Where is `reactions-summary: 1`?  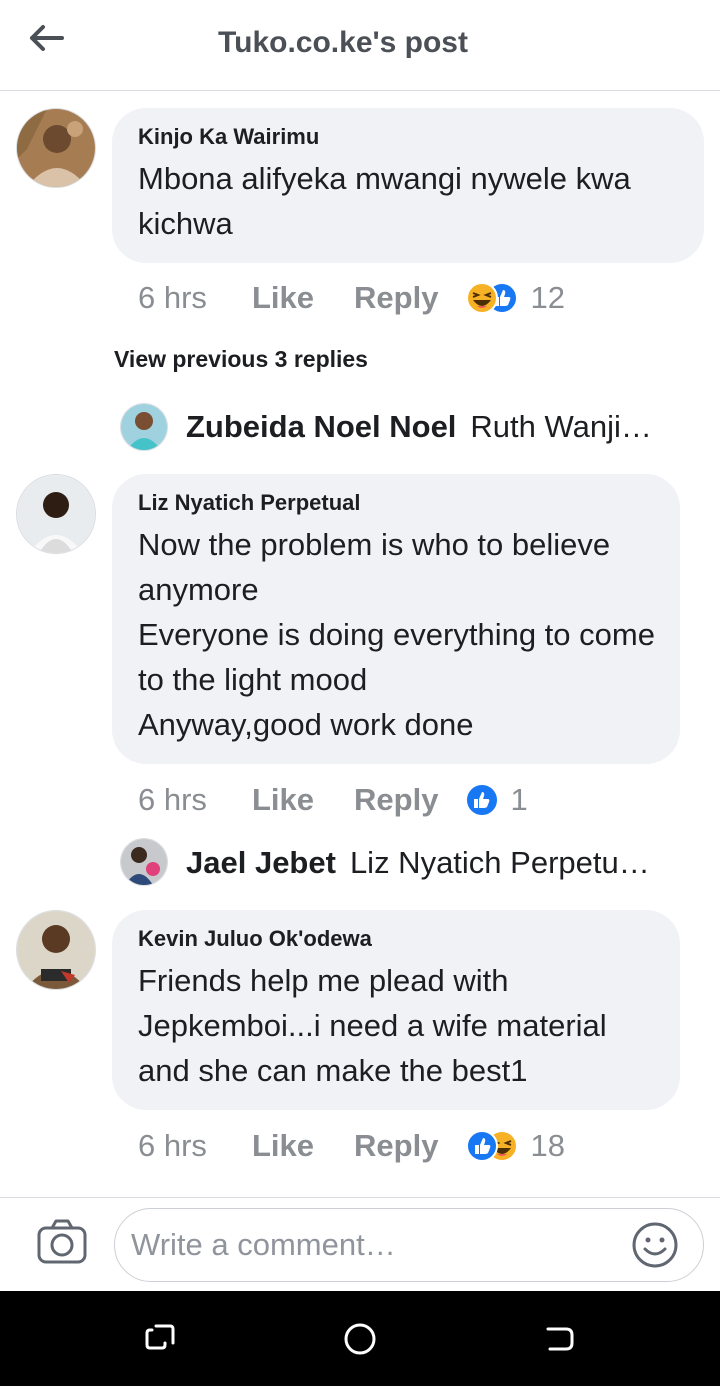
reactions-summary: 1 is located at coordinates (496, 800).